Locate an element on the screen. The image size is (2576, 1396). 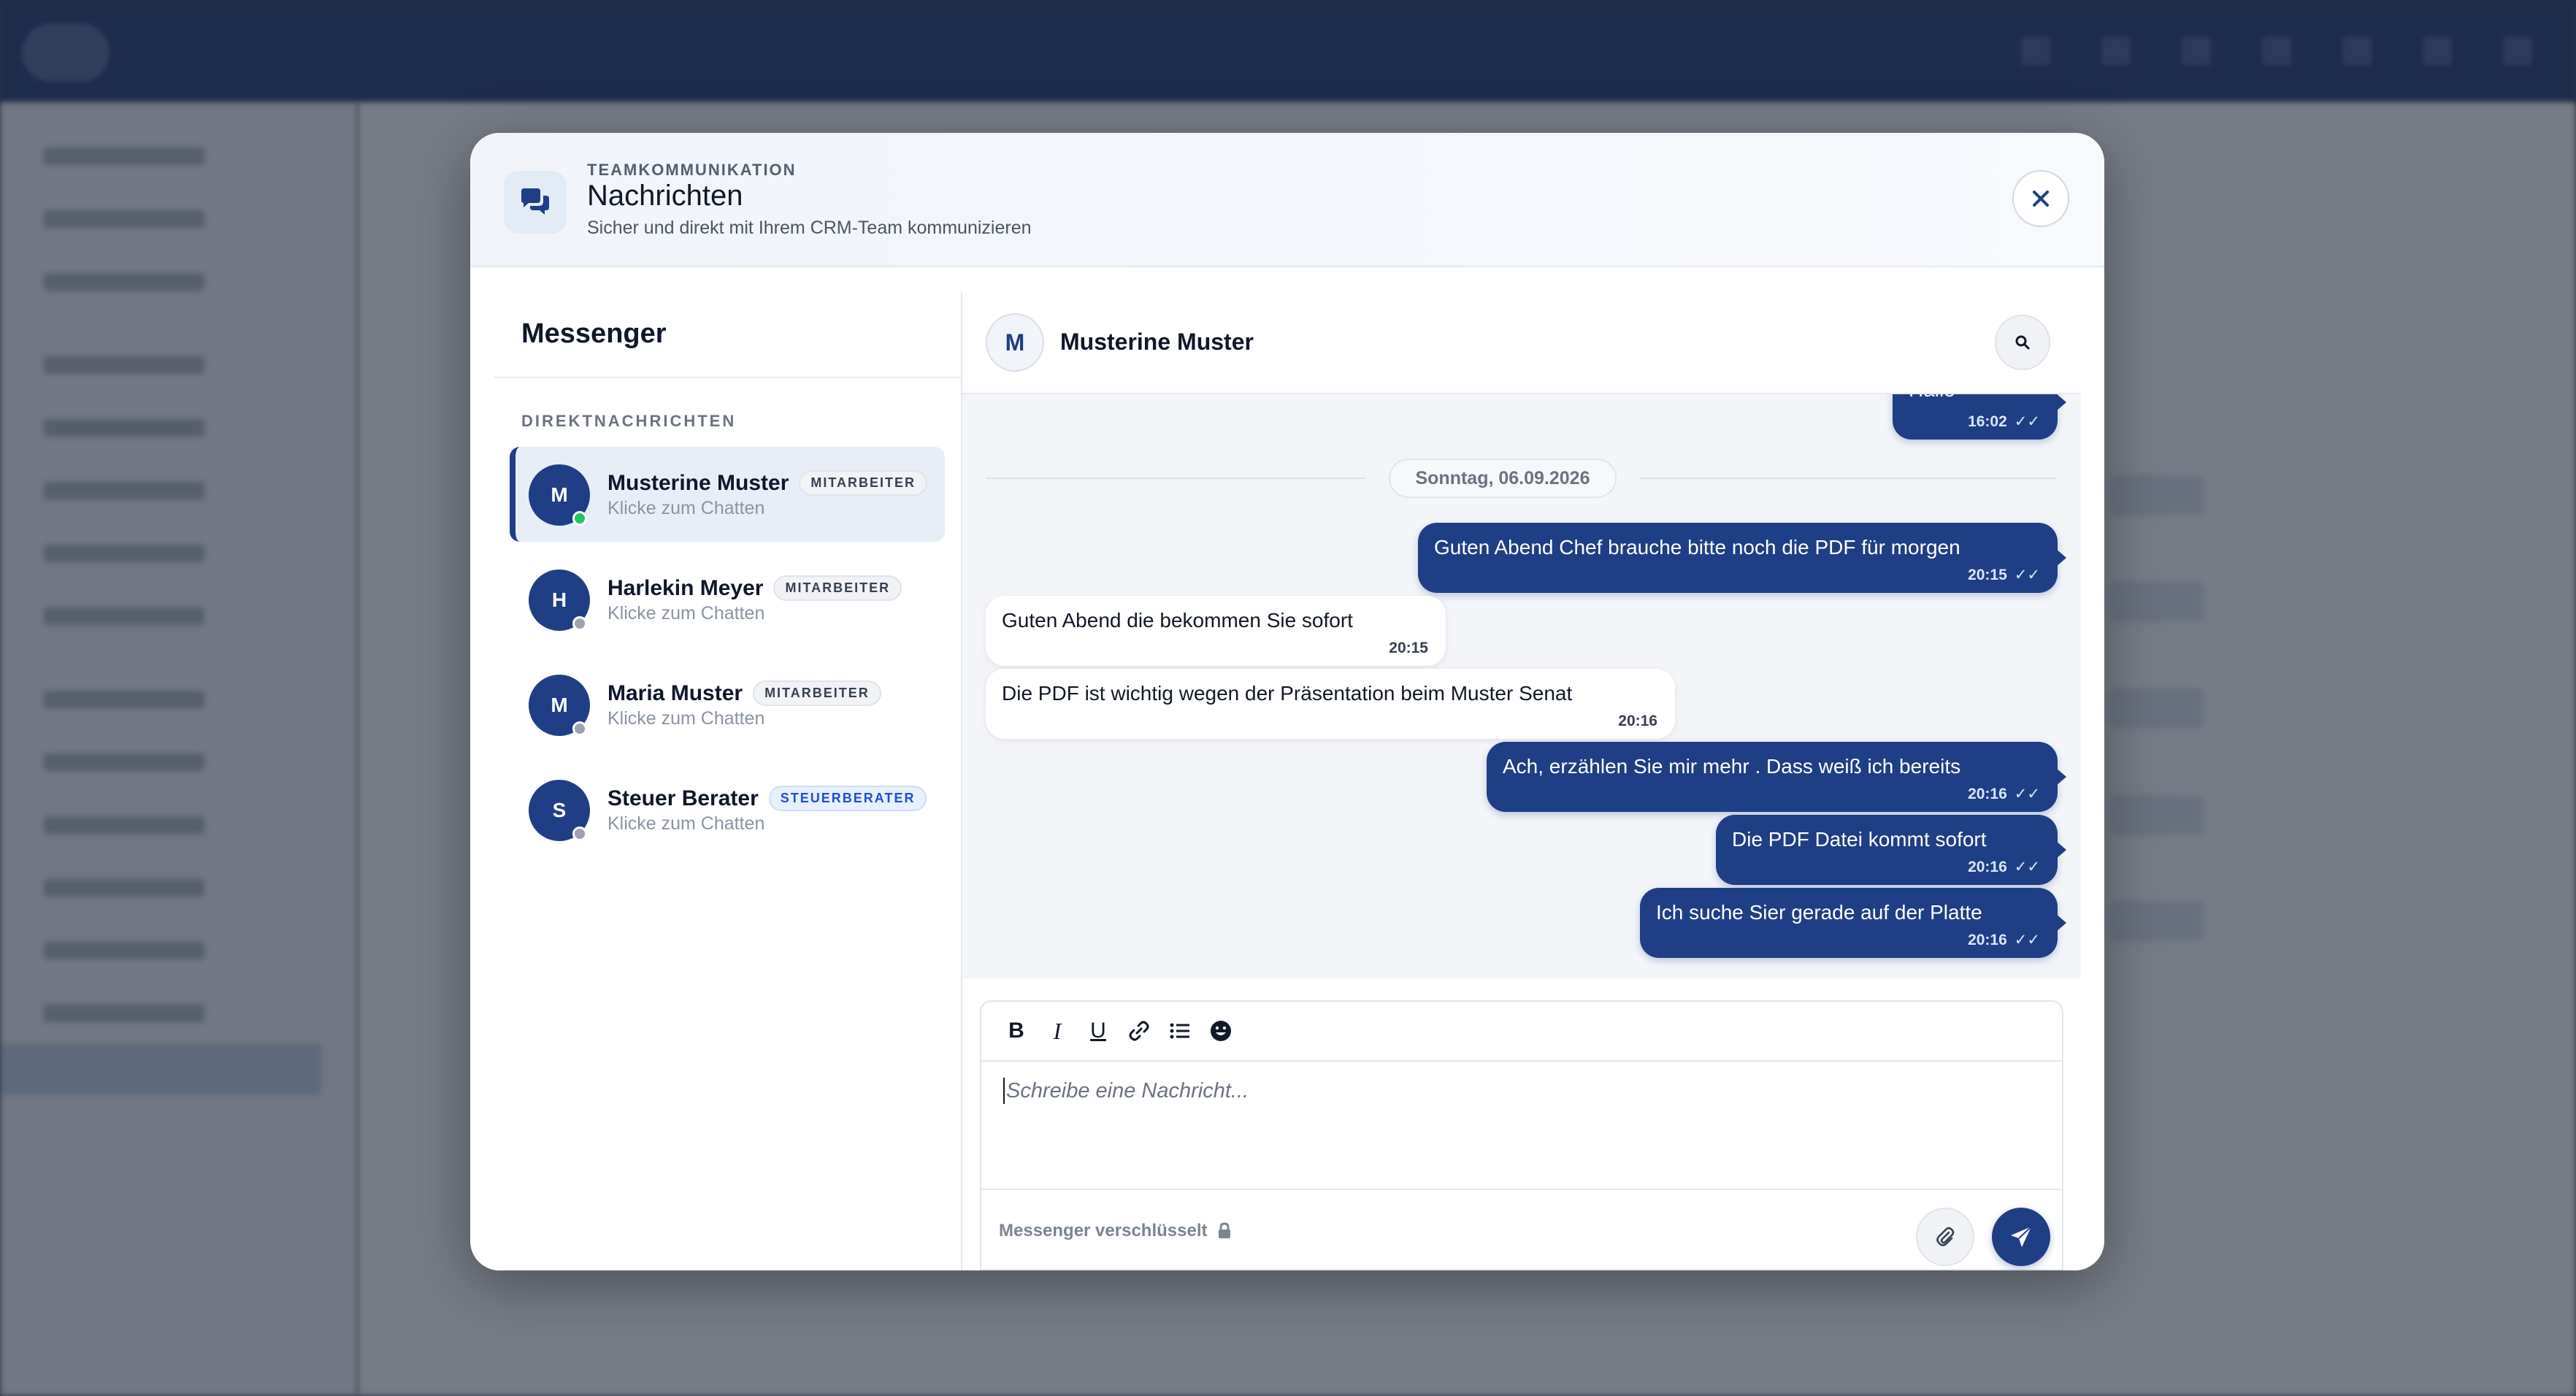
emoji-button is located at coordinates (1221, 1031).